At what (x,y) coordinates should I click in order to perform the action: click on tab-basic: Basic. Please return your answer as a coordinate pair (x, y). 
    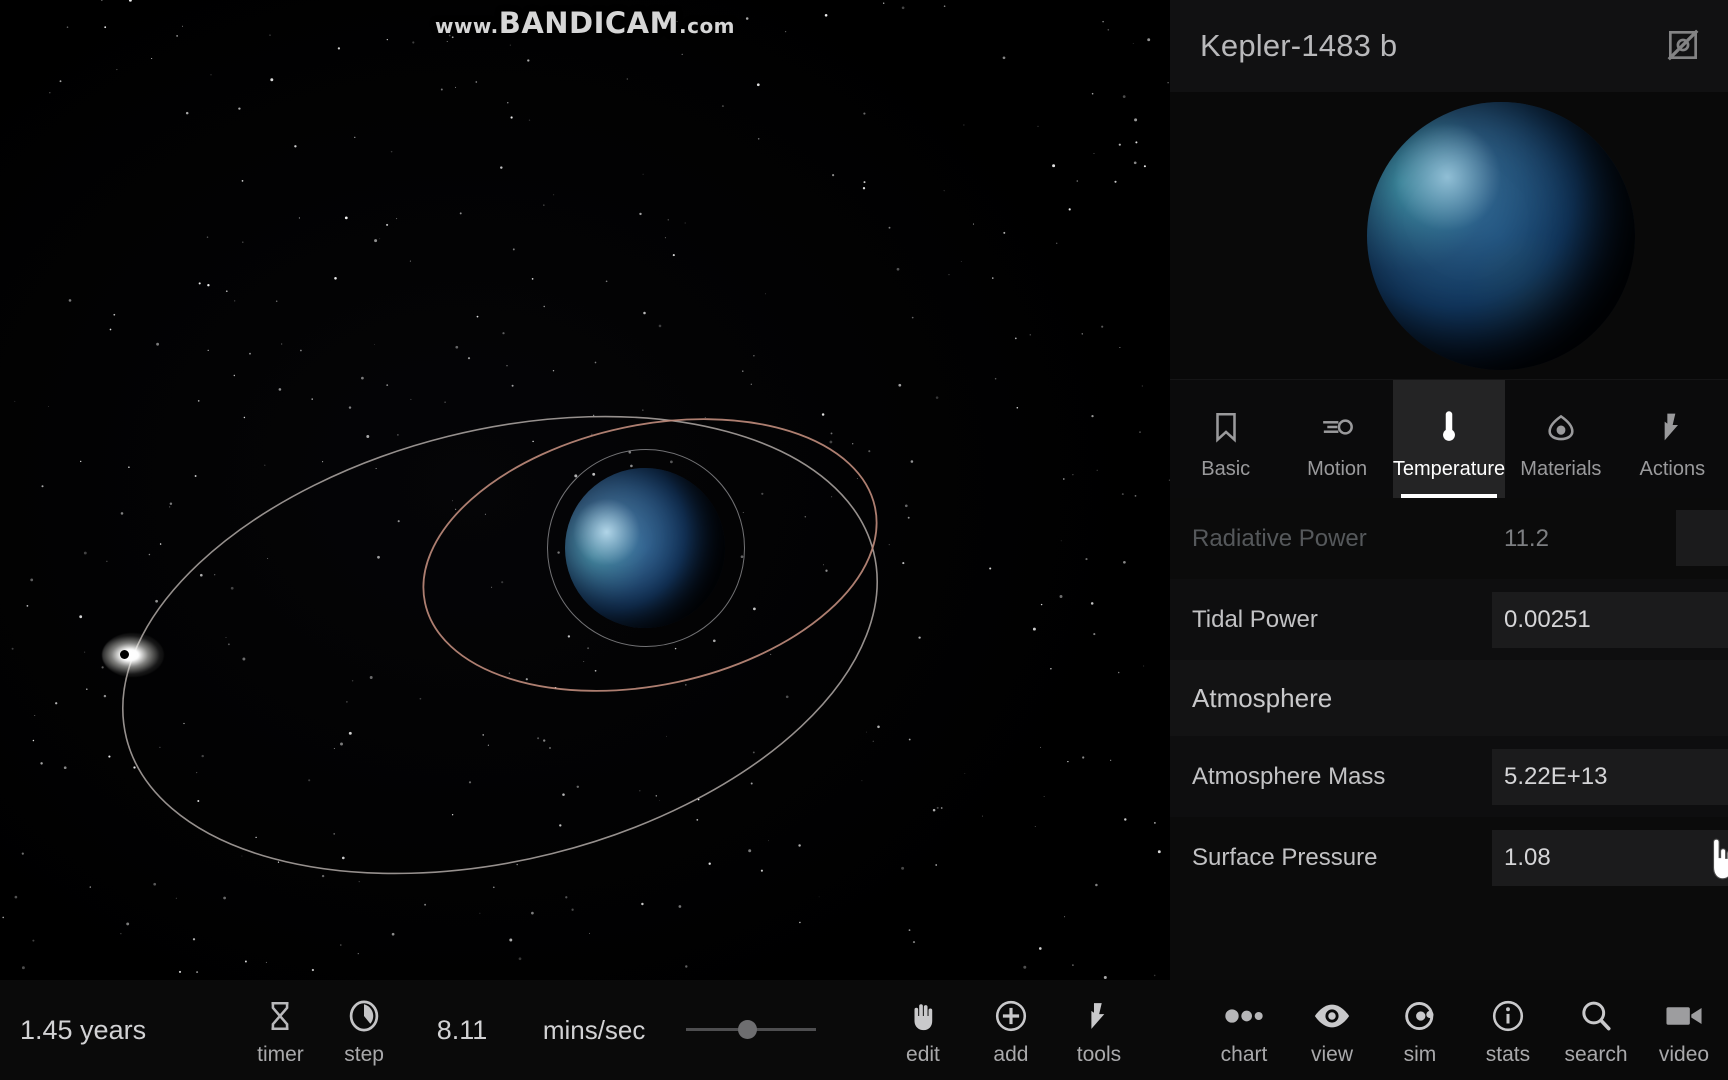
    Looking at the image, I should click on (1225, 439).